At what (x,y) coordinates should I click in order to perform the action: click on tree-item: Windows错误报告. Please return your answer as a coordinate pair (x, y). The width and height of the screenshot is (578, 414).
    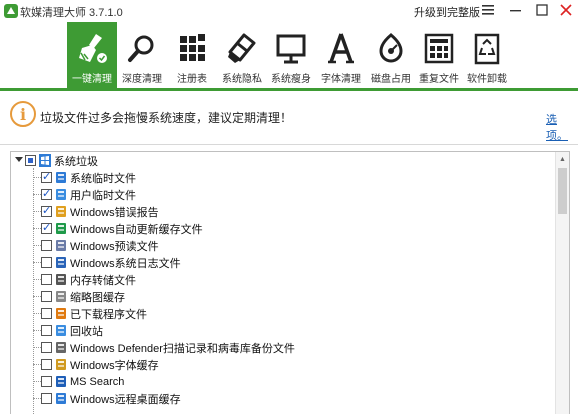
    Looking at the image, I should click on (100, 211).